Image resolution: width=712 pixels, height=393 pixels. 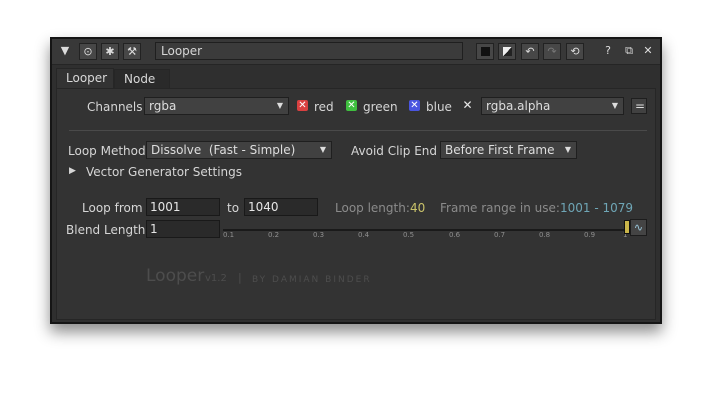 What do you see at coordinates (281, 207) in the screenshot?
I see `loop-to-input: 1040` at bounding box center [281, 207].